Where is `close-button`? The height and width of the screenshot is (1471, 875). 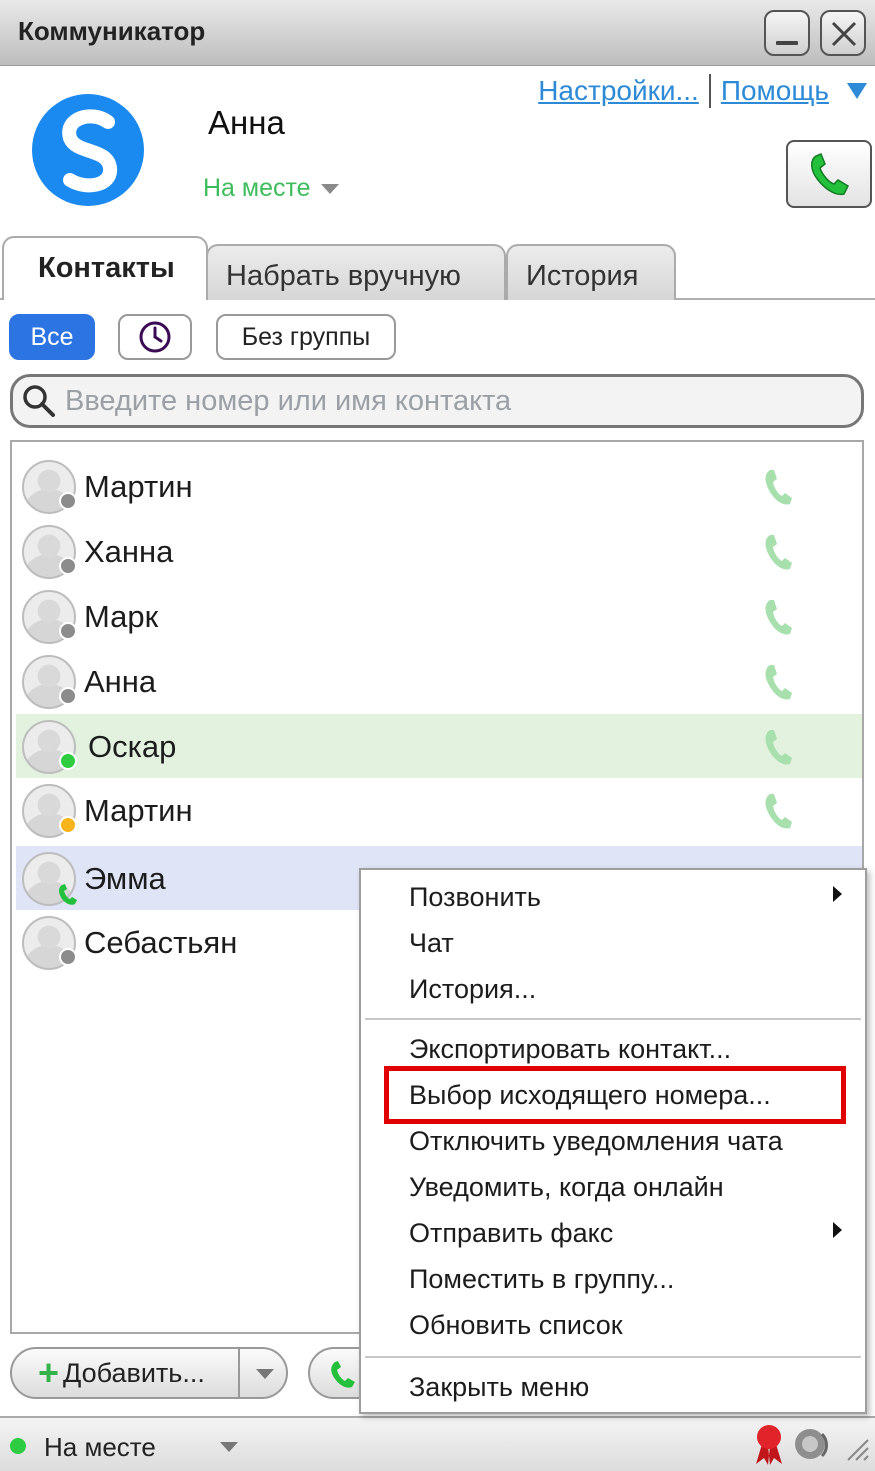 close-button is located at coordinates (843, 33).